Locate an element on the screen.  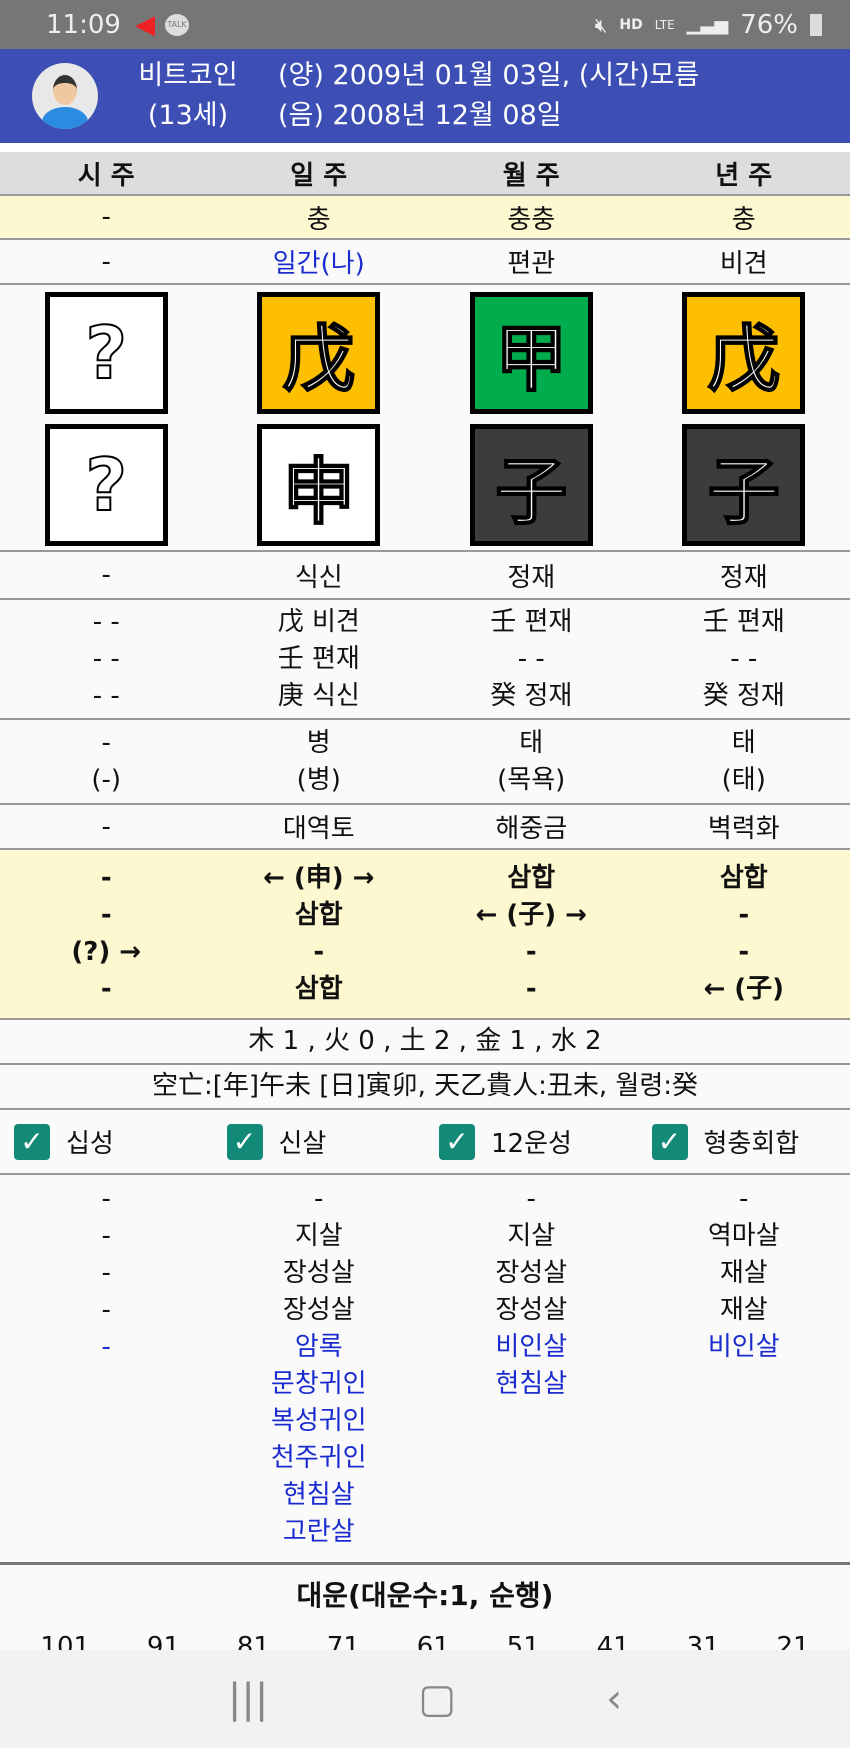
hyung-chung-line: ← (子) → is located at coordinates (531, 915).